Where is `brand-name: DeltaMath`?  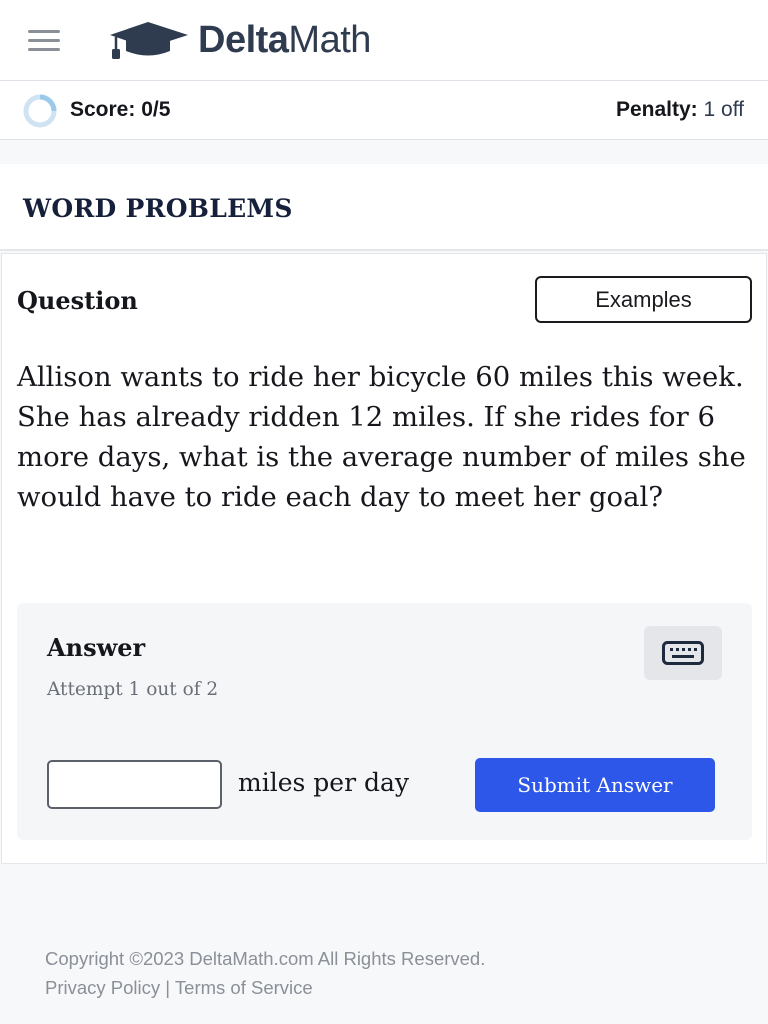 brand-name: DeltaMath is located at coordinates (284, 39).